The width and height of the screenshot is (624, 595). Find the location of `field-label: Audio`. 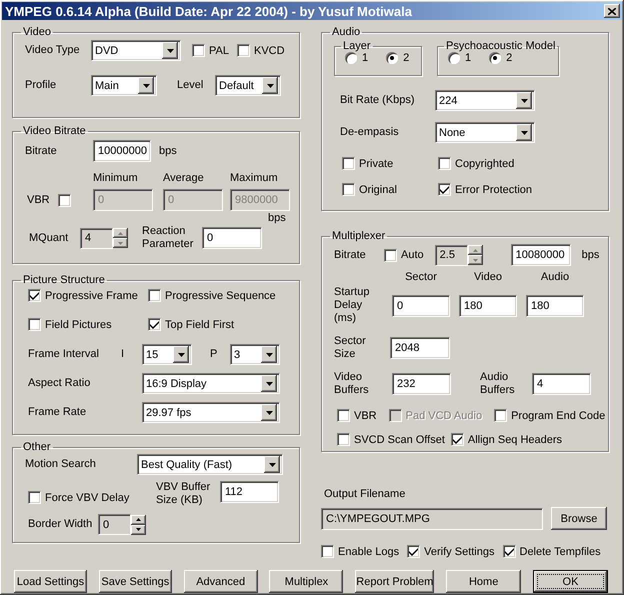

field-label: Audio is located at coordinates (555, 277).